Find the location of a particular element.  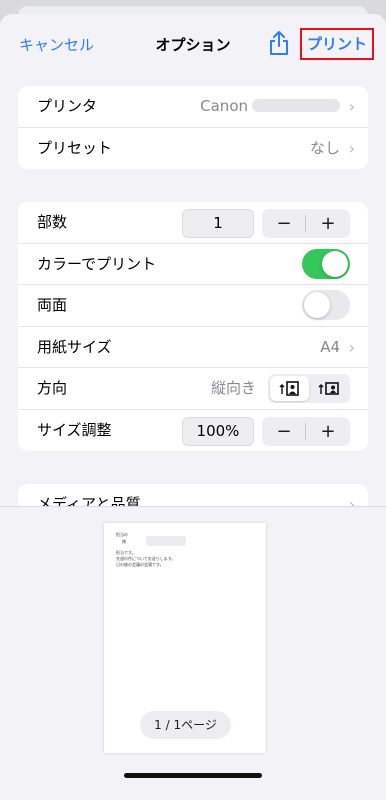

printer-label: プリンタ is located at coordinates (67, 106).